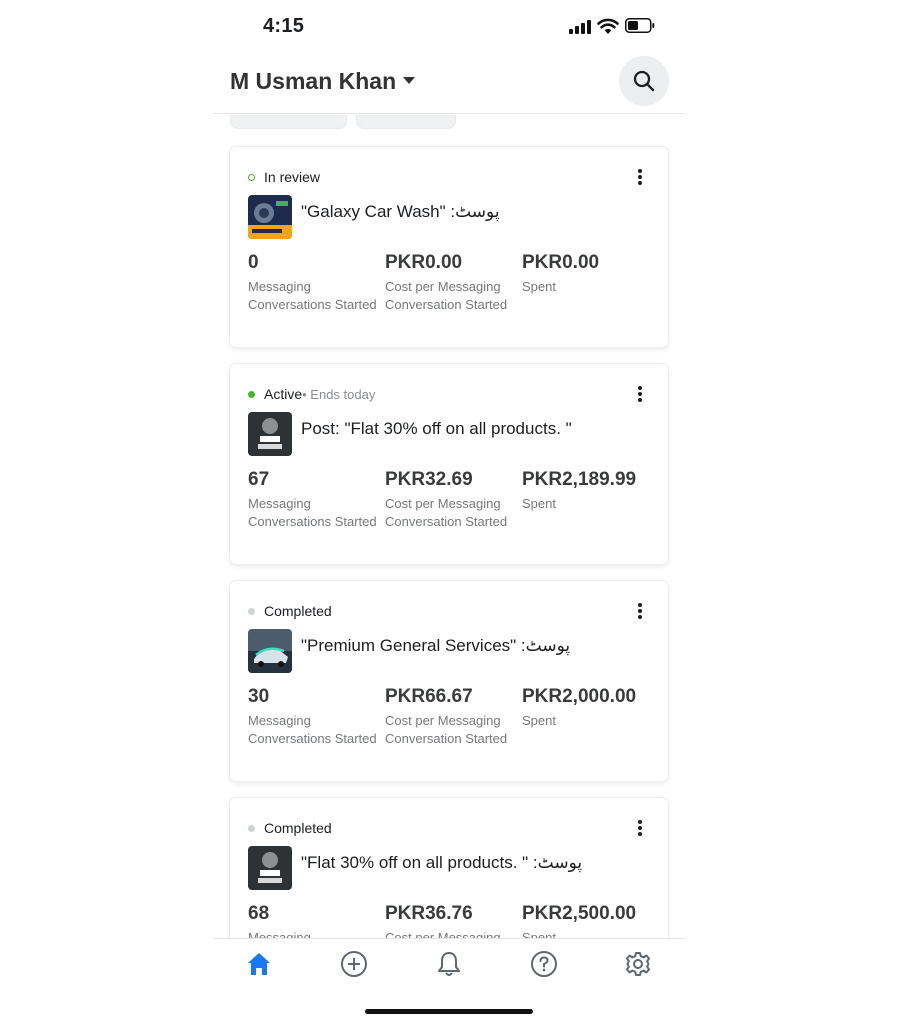 The image size is (898, 1024). I want to click on tab-home, so click(259, 964).